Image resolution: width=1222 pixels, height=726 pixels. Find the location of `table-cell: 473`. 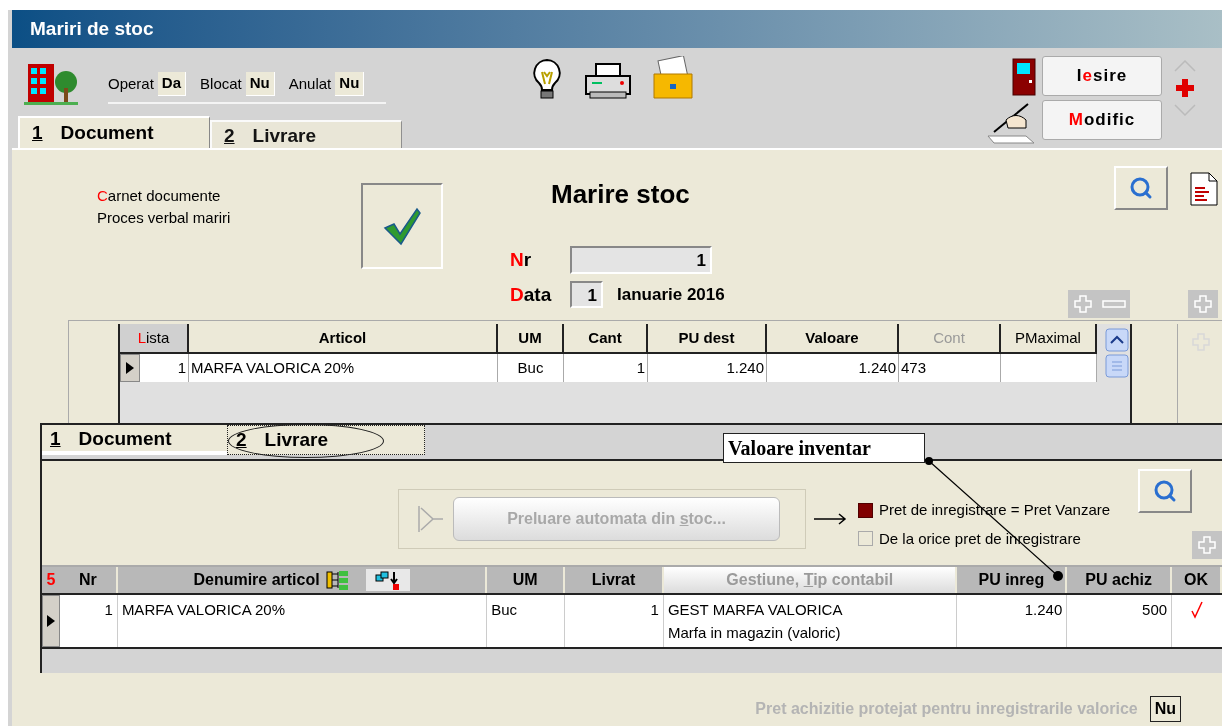

table-cell: 473 is located at coordinates (950, 368).